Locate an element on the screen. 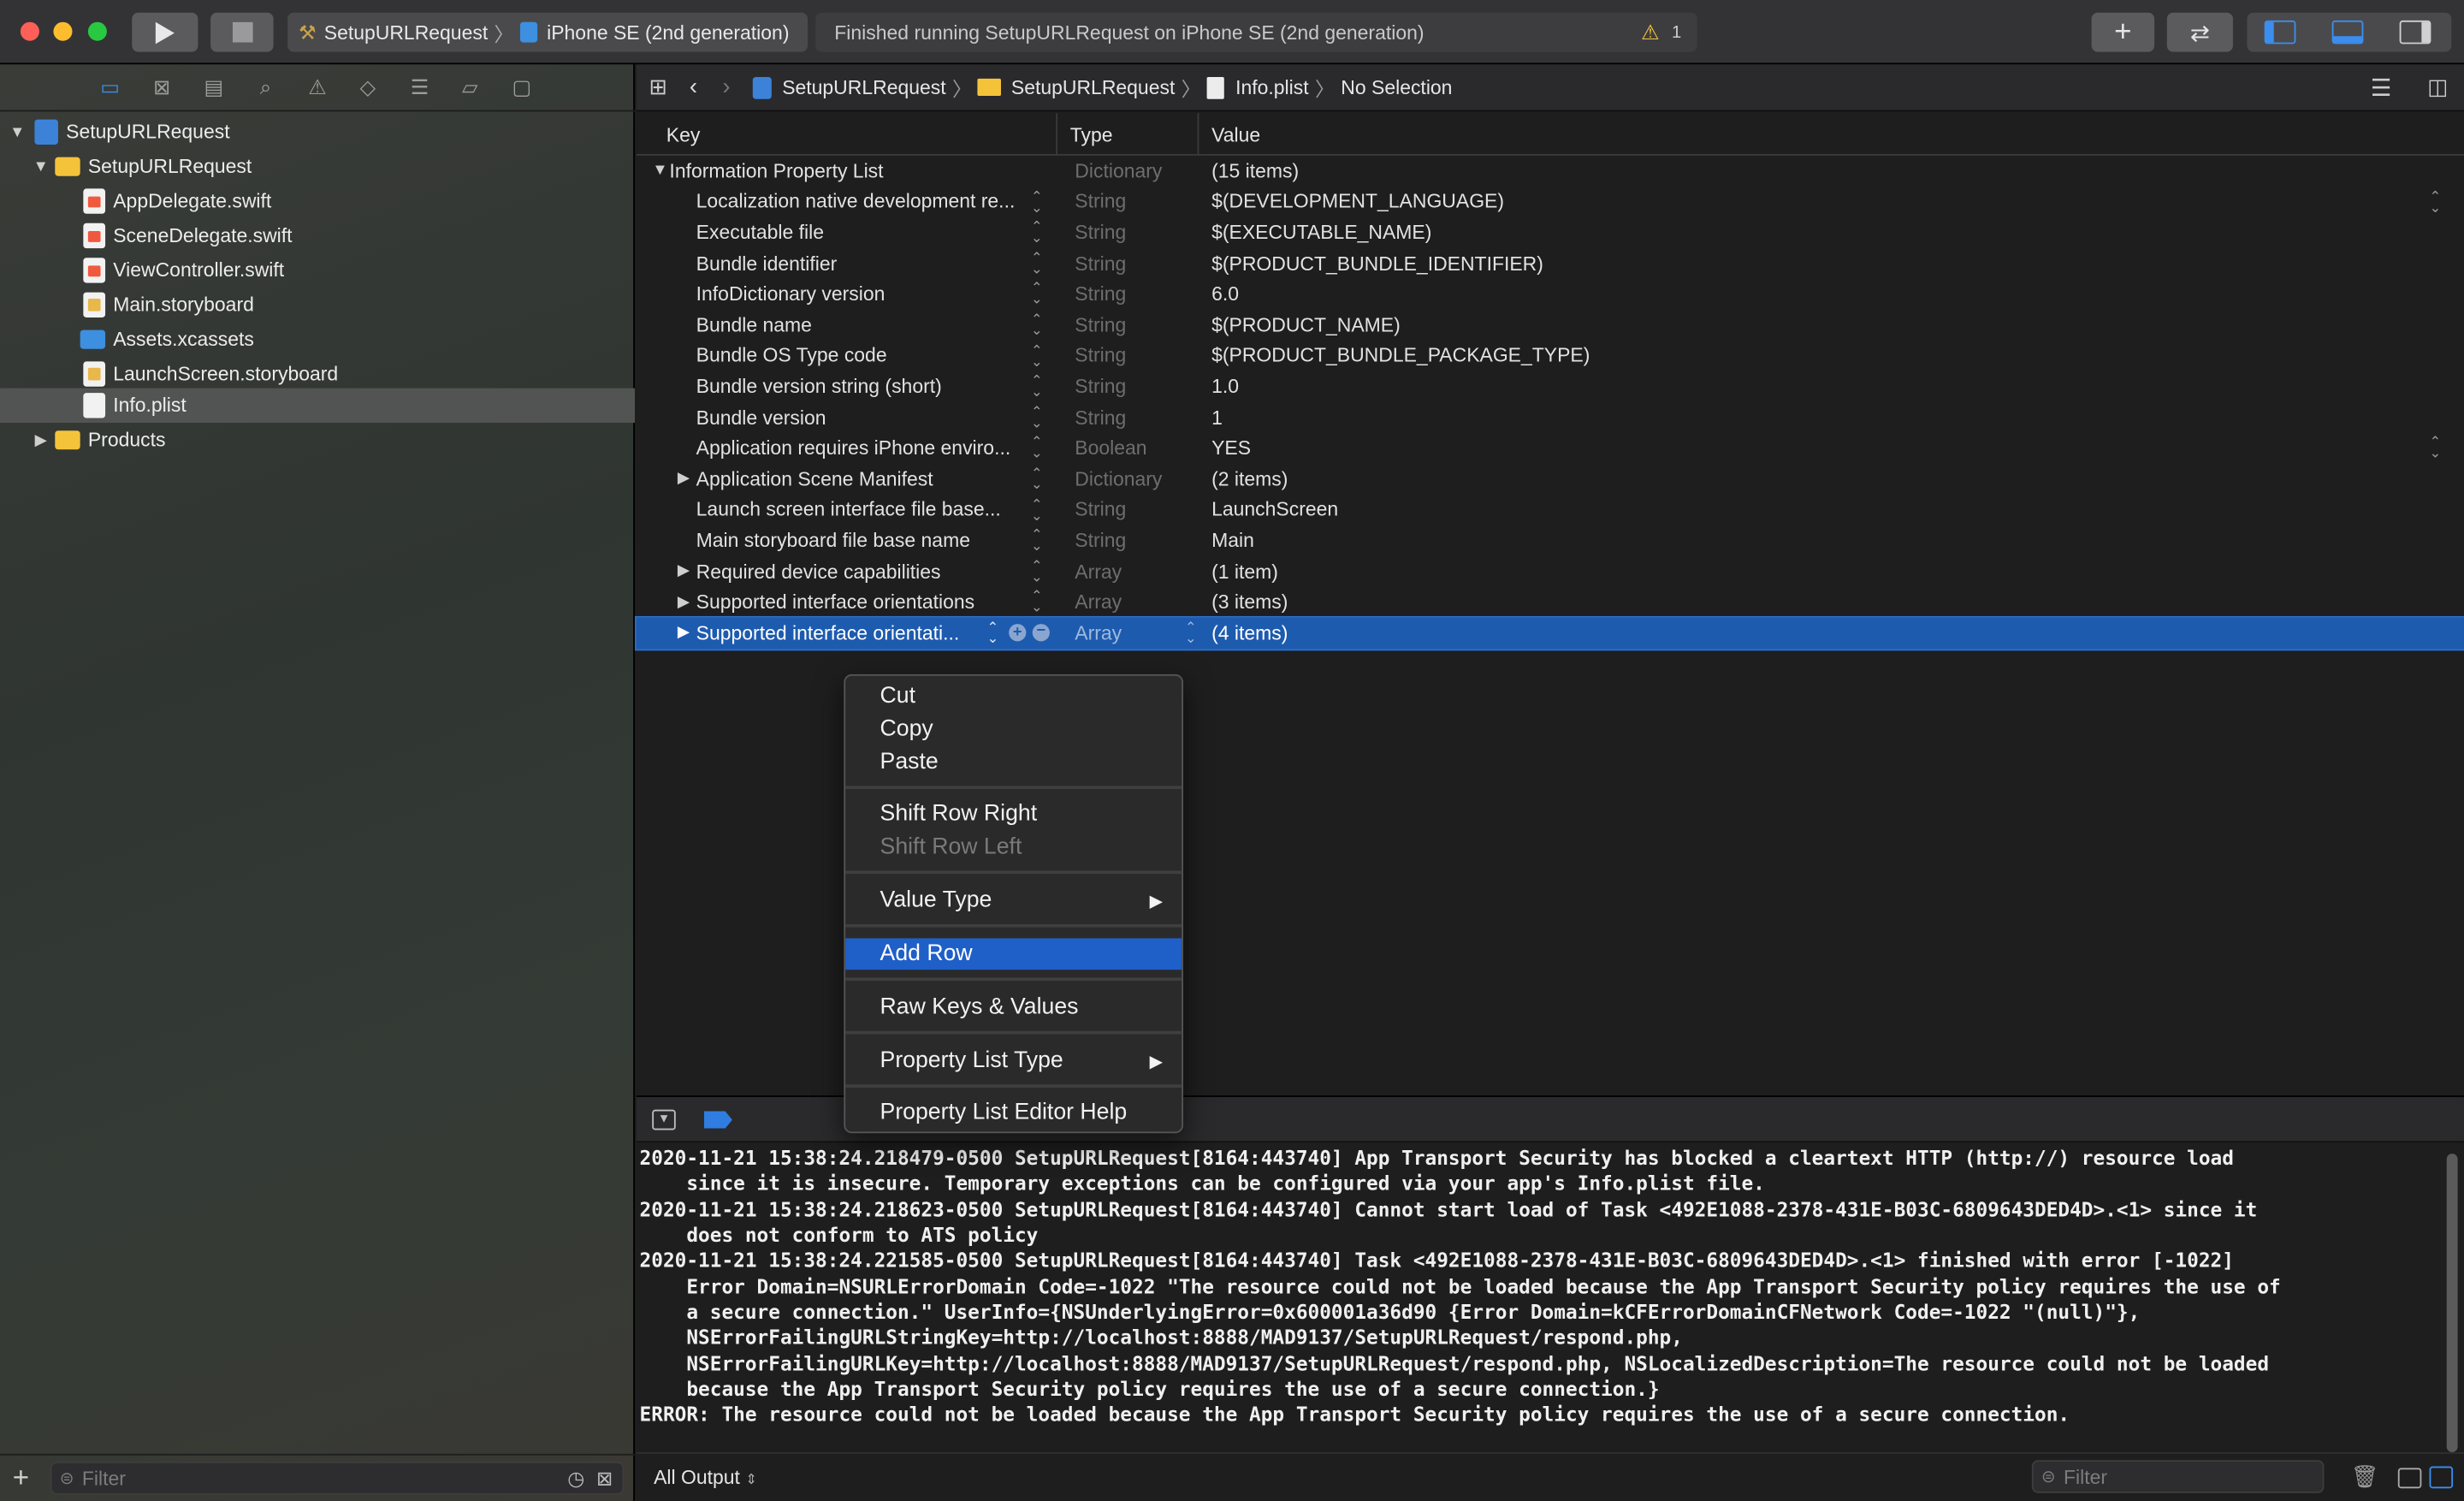 This screenshot has height=1501, width=2464. menu-item-property-list-type: Property List Type ▶ is located at coordinates (1013, 1061).